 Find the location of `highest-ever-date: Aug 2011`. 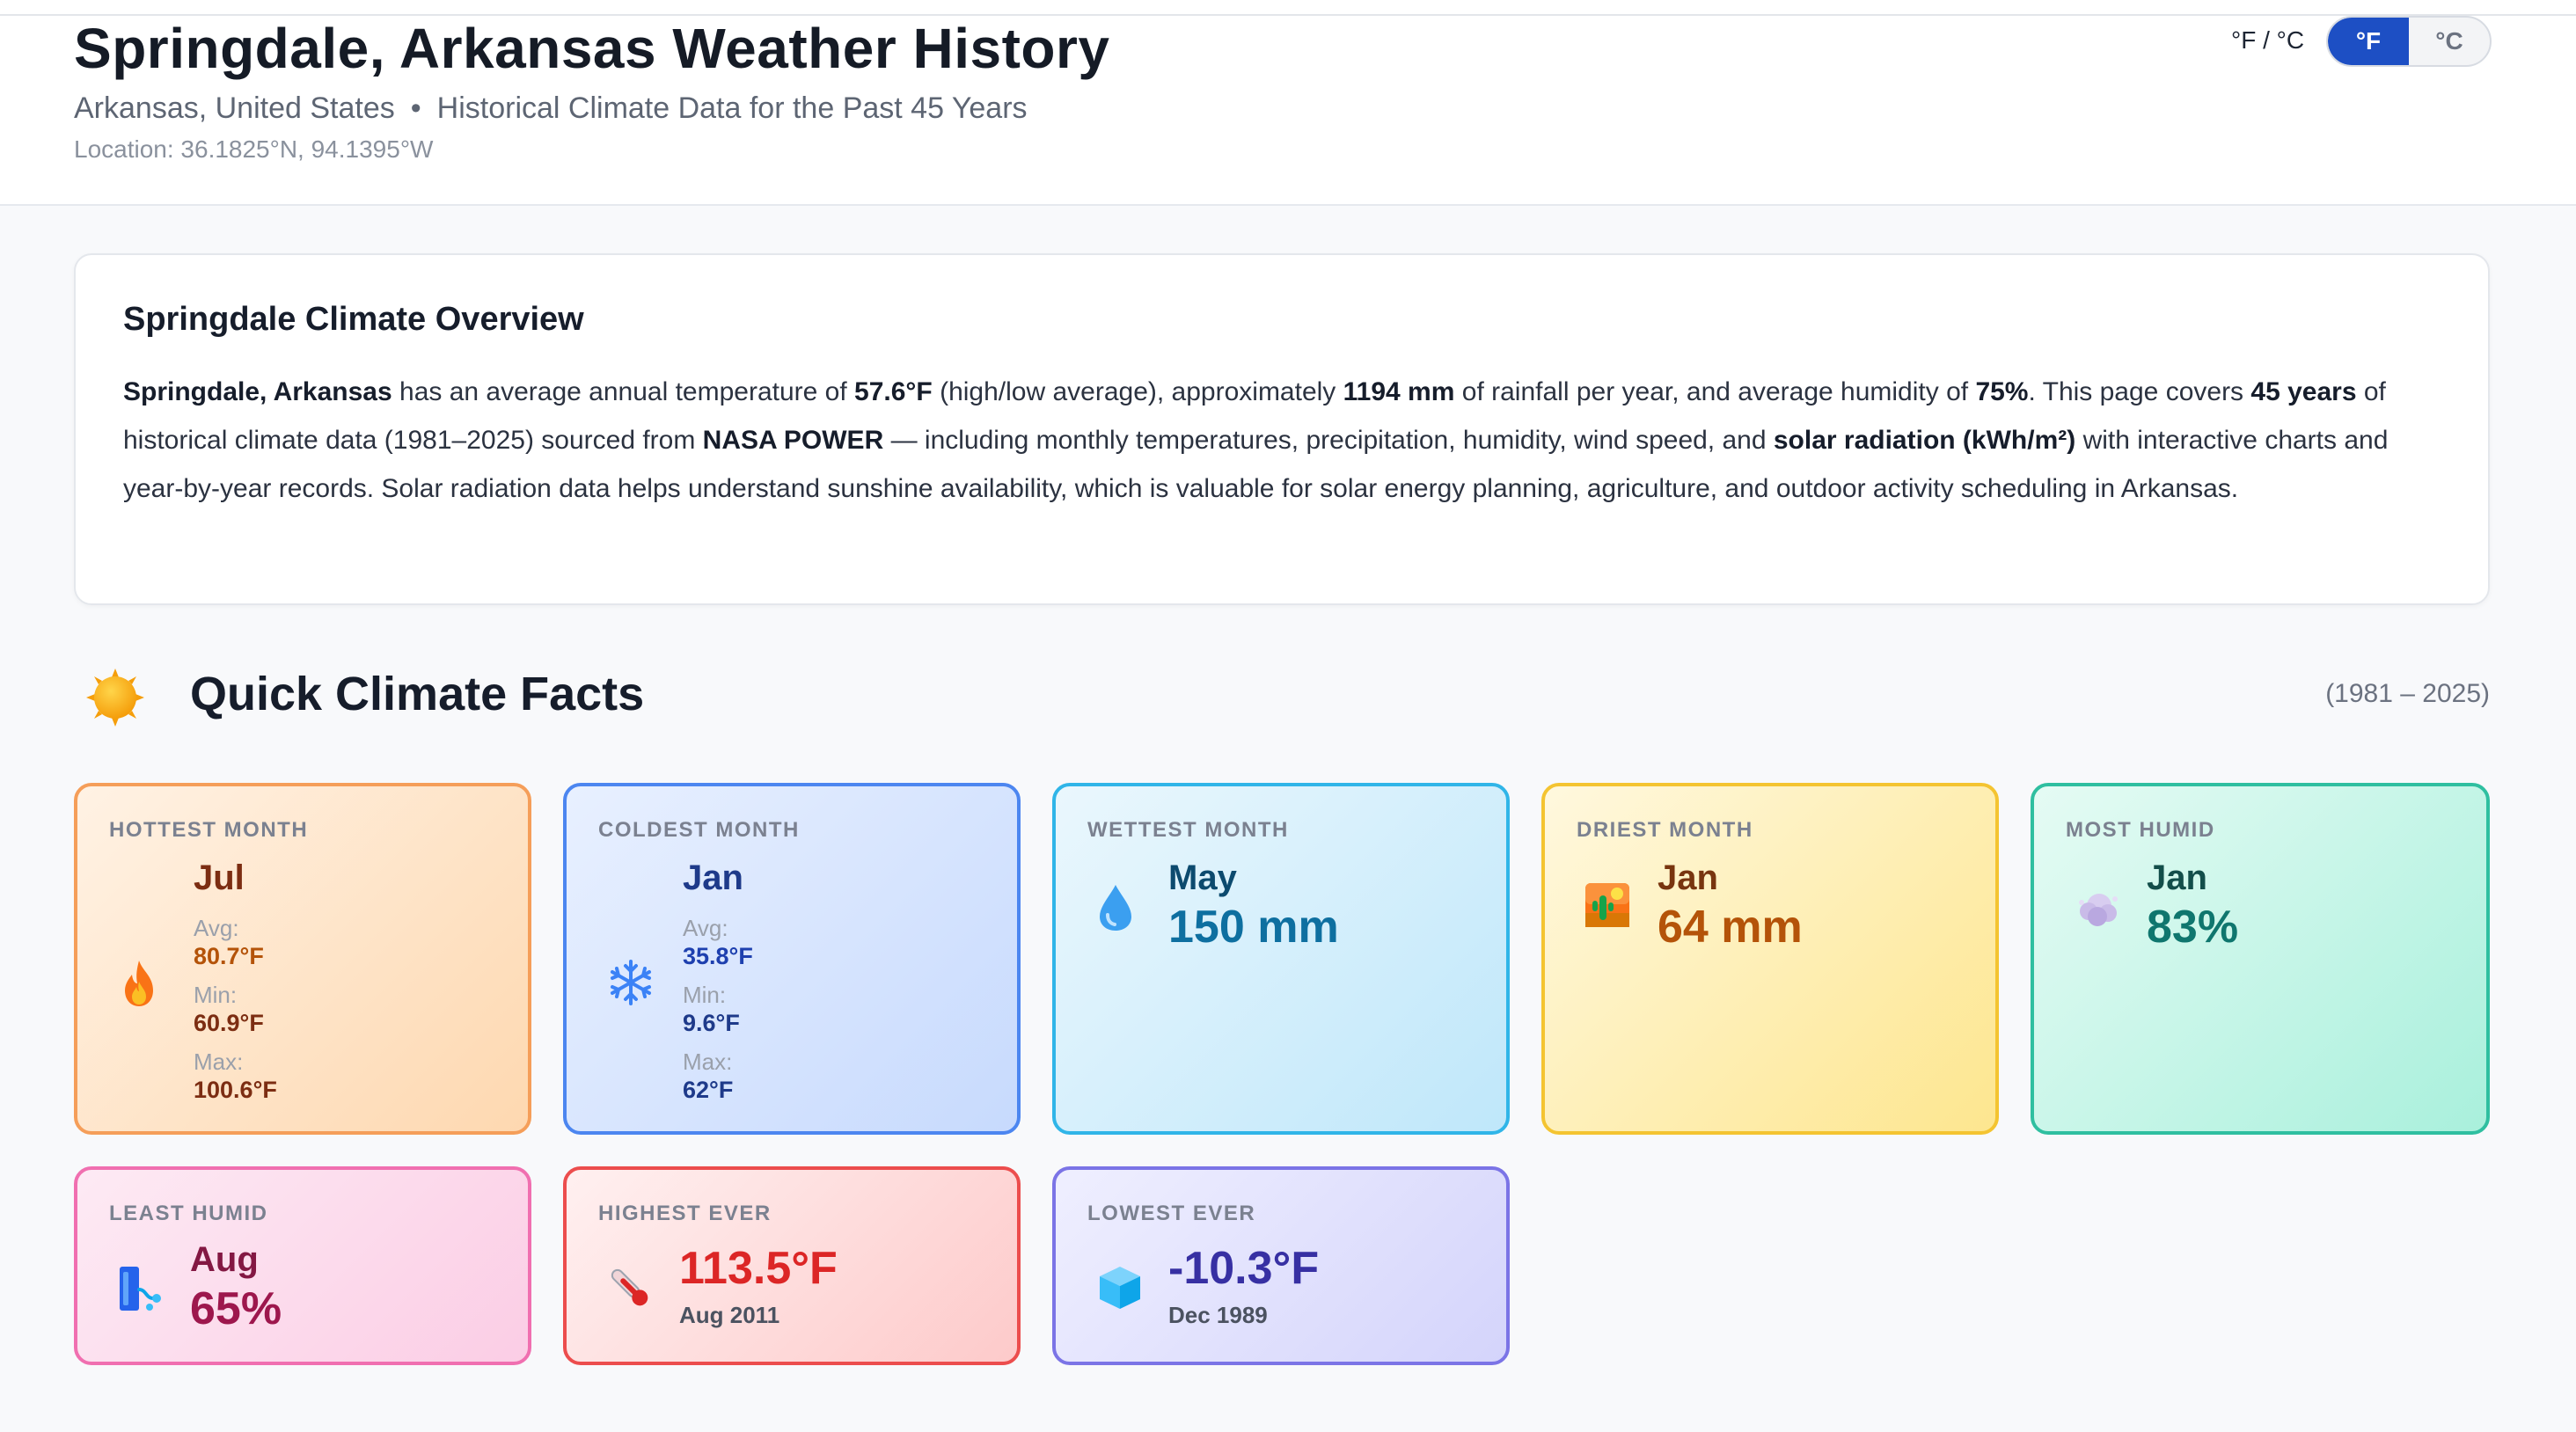

highest-ever-date: Aug 2011 is located at coordinates (729, 1315).